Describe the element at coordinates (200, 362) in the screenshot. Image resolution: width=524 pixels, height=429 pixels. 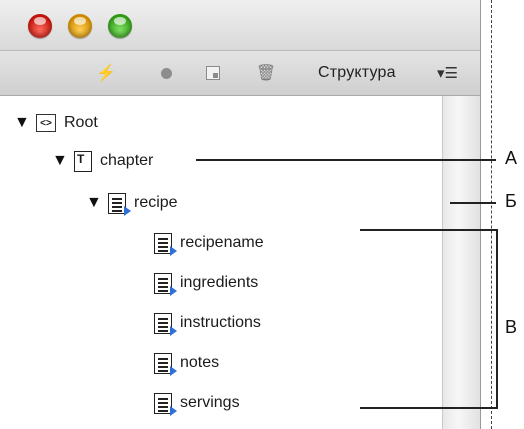
I see `tree-node-label: notes` at that location.